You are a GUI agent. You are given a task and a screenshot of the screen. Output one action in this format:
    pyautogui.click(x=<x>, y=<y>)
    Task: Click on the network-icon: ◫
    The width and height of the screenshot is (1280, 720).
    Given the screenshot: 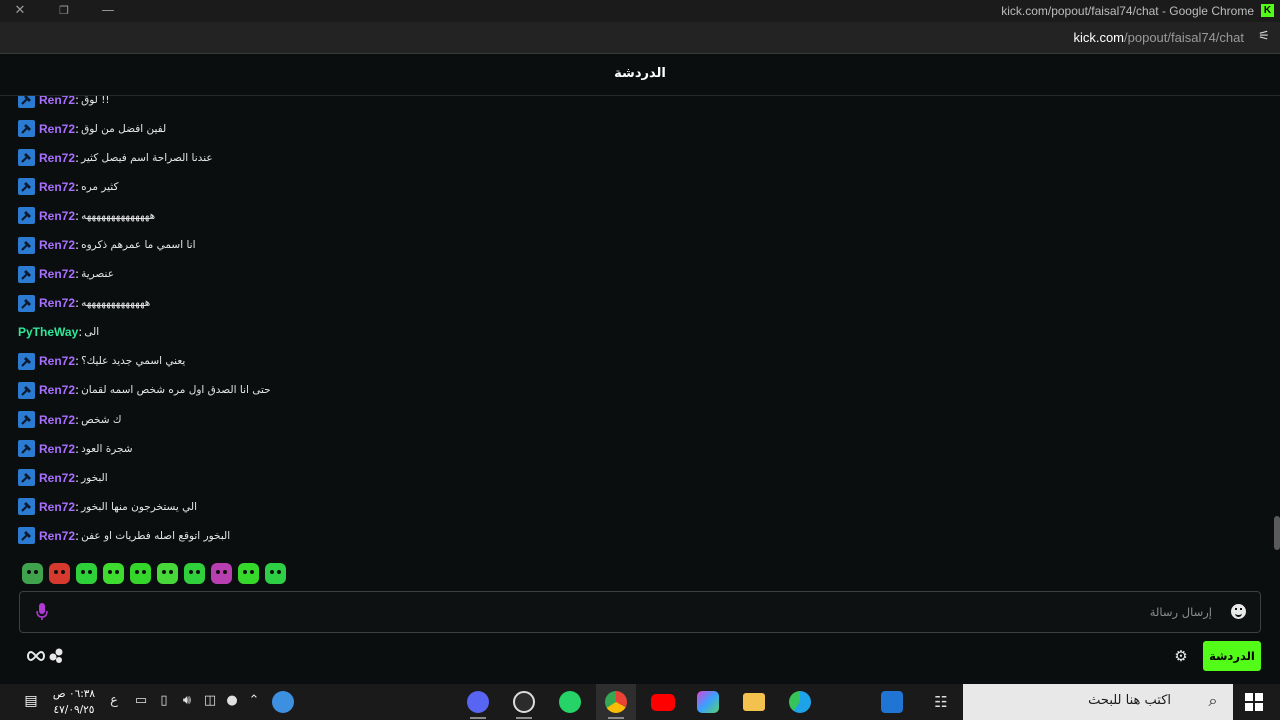 What is the action you would take?
    pyautogui.click(x=210, y=700)
    